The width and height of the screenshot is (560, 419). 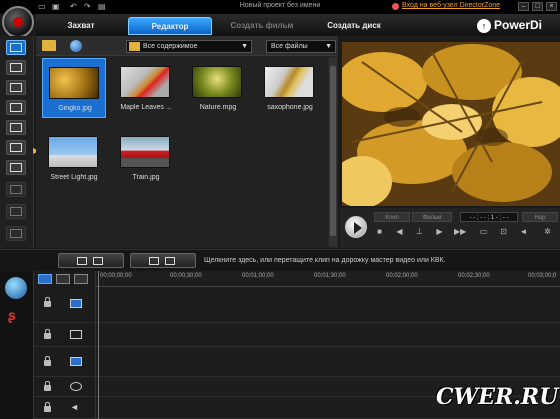 What do you see at coordinates (170, 26) in the screenshot?
I see `tab-edit: Редактор` at bounding box center [170, 26].